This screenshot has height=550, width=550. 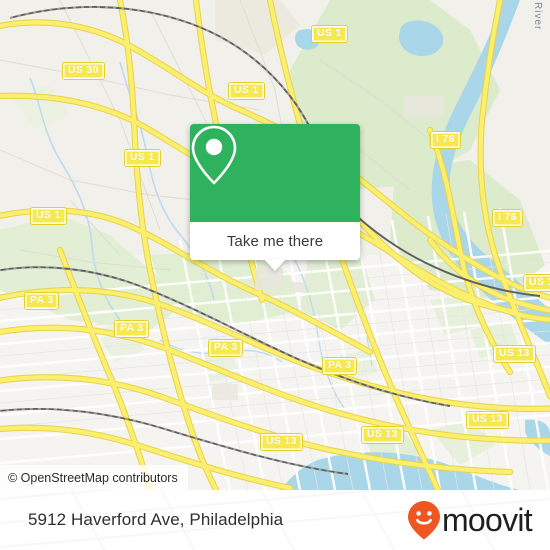 I want to click on river-label: River, so click(x=537, y=16).